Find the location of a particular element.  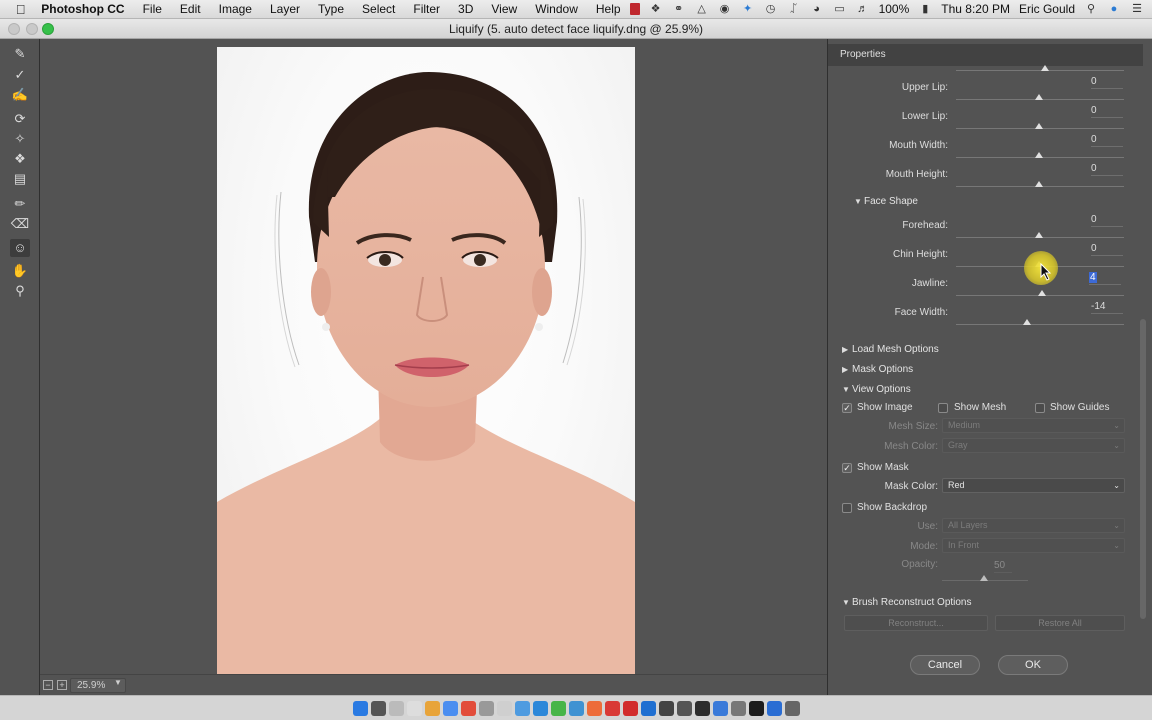

menu-image: Image is located at coordinates (235, 9).